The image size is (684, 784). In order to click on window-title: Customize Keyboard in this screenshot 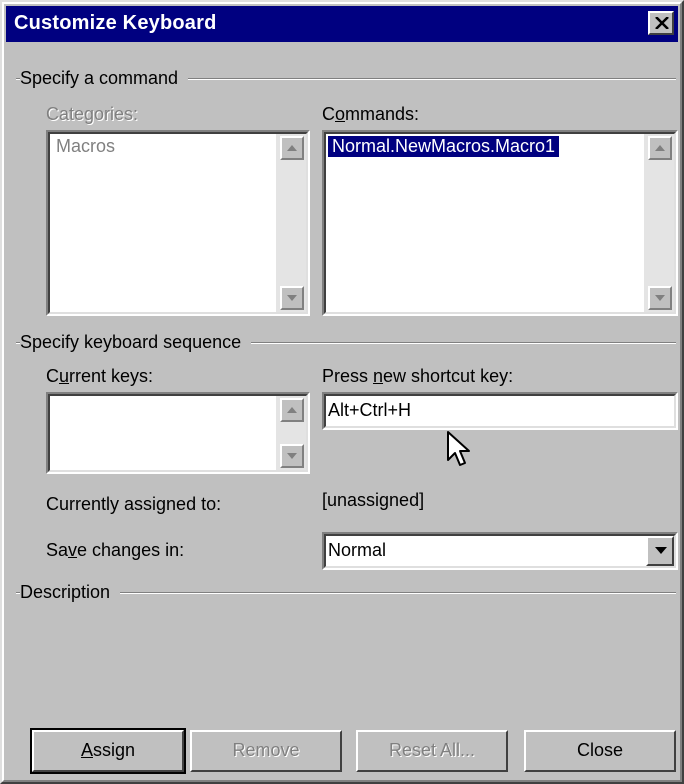, I will do `click(115, 23)`.